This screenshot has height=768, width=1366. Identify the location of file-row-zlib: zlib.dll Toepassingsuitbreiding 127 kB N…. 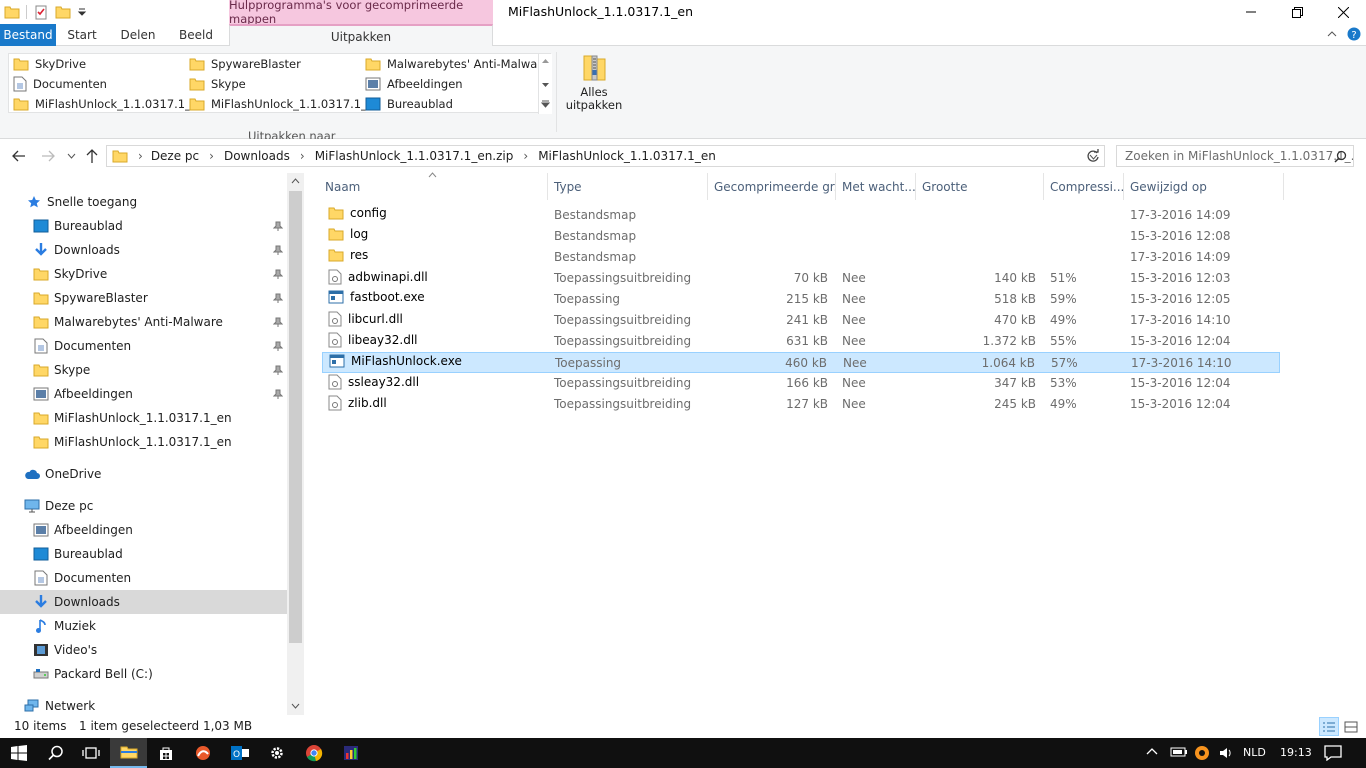
(801, 404).